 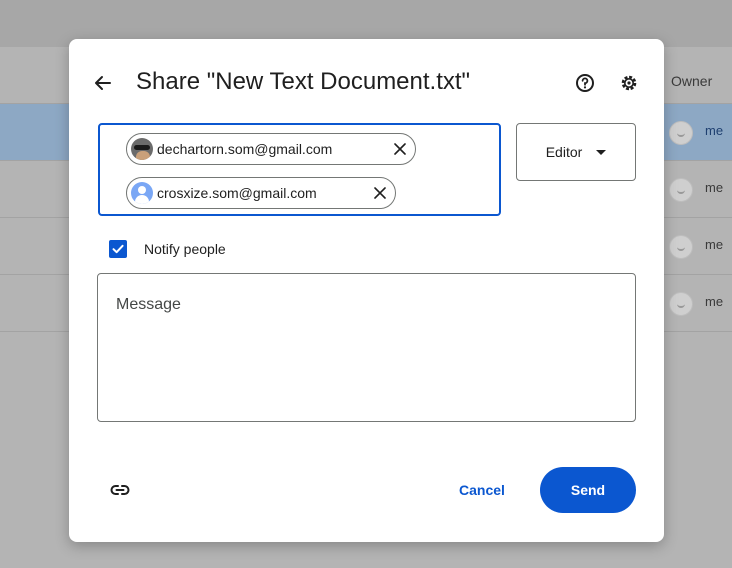 I want to click on recipient-avatar, so click(x=142, y=149).